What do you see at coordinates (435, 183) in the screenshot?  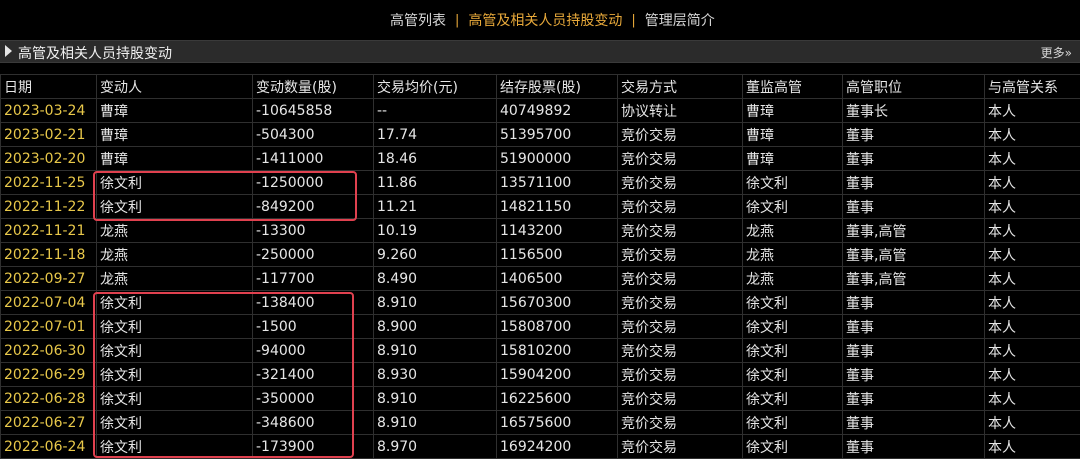 I see `col-avg-price-cell: 11.86` at bounding box center [435, 183].